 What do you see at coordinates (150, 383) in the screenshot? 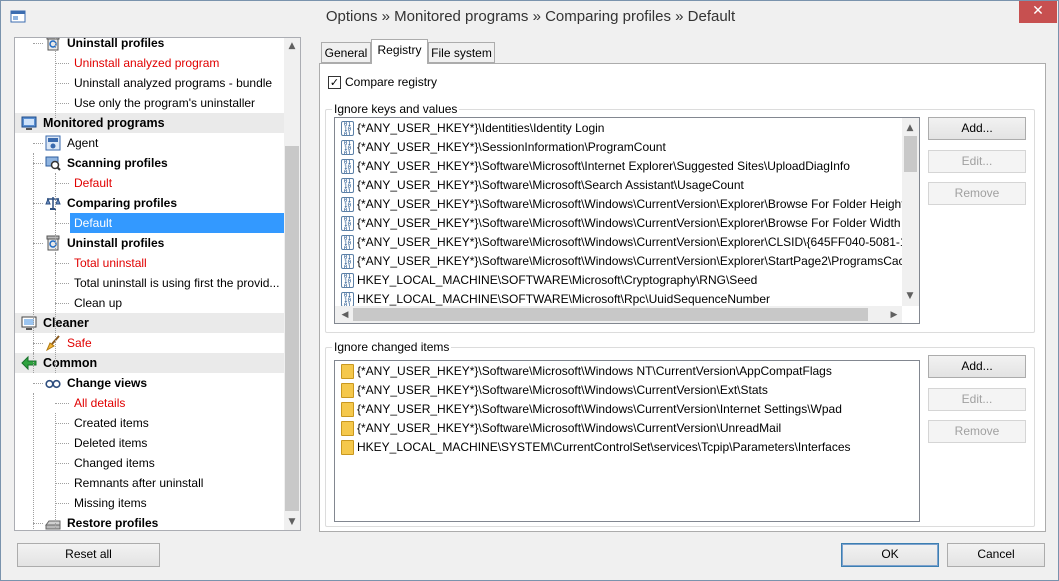
I see `tree-item: Change views` at bounding box center [150, 383].